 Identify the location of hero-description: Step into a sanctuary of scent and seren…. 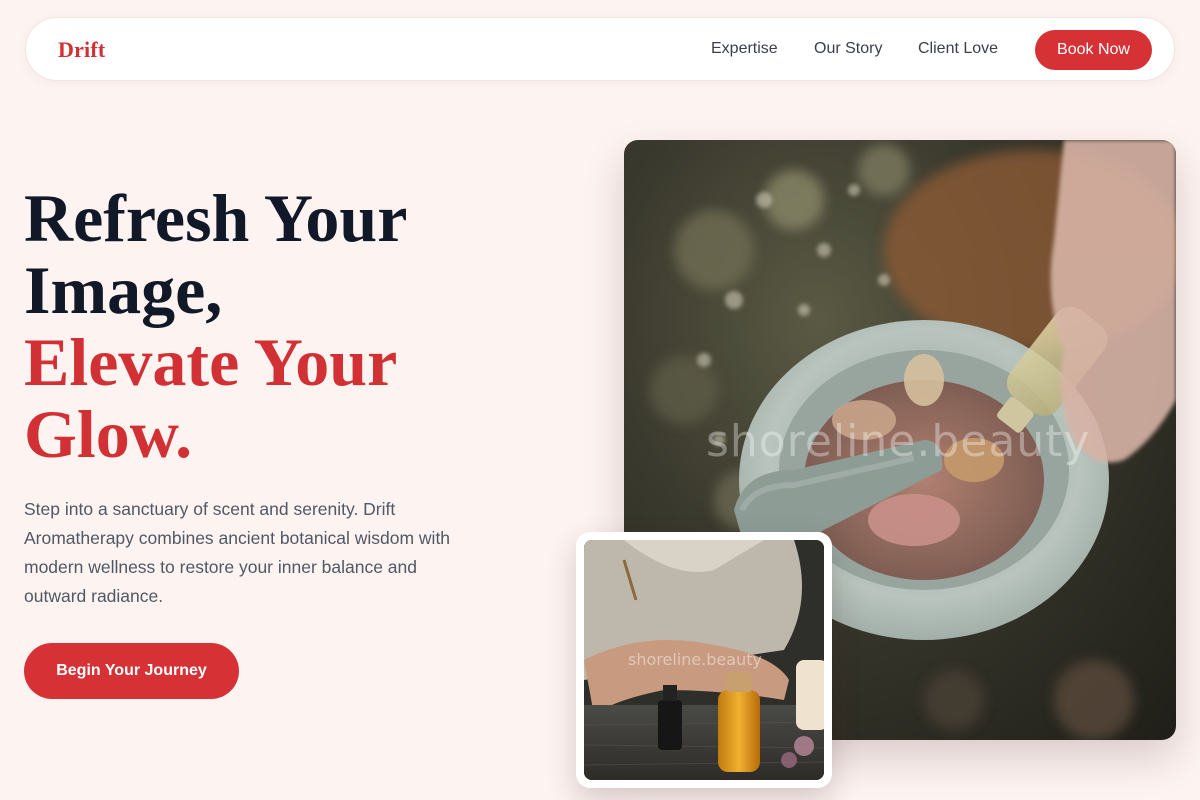
(237, 552).